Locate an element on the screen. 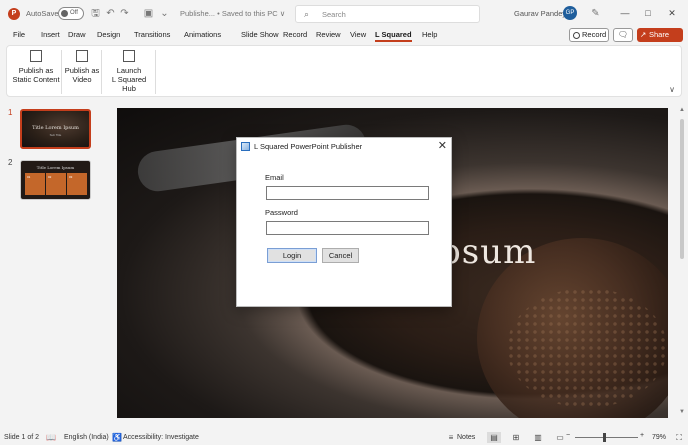 Image resolution: width=688 pixels, height=445 pixels. publish-static-line1: Publish as is located at coordinates (36, 70).